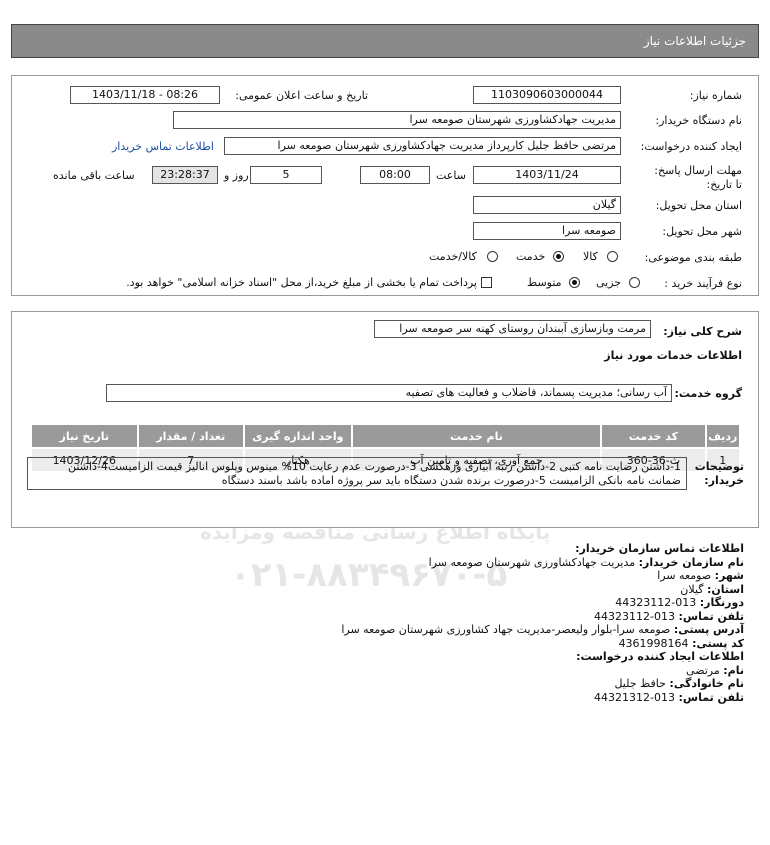  What do you see at coordinates (656, 602) in the screenshot?
I see `contact-fax-value: 013-44323112` at bounding box center [656, 602].